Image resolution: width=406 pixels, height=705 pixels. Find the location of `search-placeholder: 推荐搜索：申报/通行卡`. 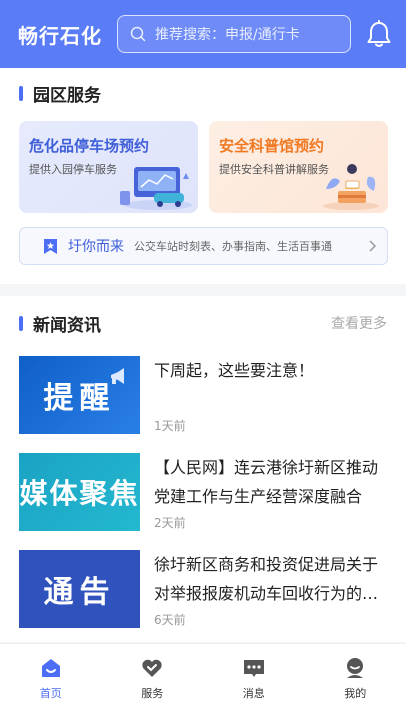

search-placeholder: 推荐搜索：申报/通行卡 is located at coordinates (227, 35).